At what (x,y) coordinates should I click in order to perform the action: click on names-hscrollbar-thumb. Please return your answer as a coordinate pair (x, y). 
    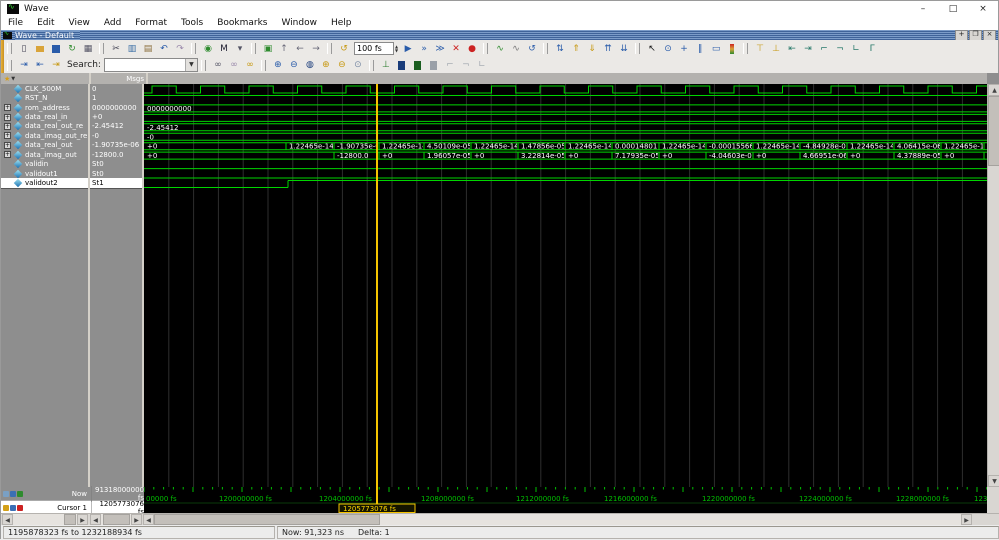
    Looking at the image, I should click on (70, 519).